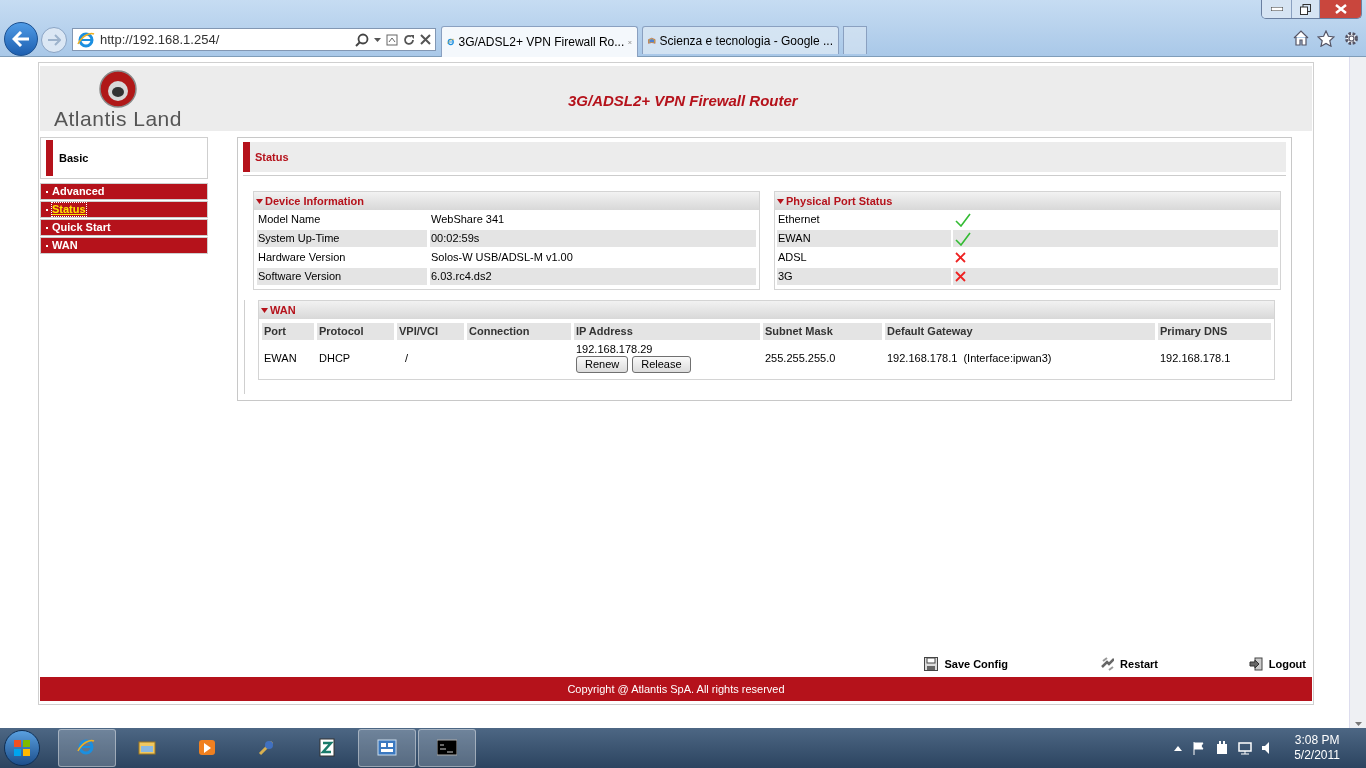 Image resolution: width=1366 pixels, height=768 pixels. I want to click on show-hidden-icons-arrow-icon, so click(1178, 748).